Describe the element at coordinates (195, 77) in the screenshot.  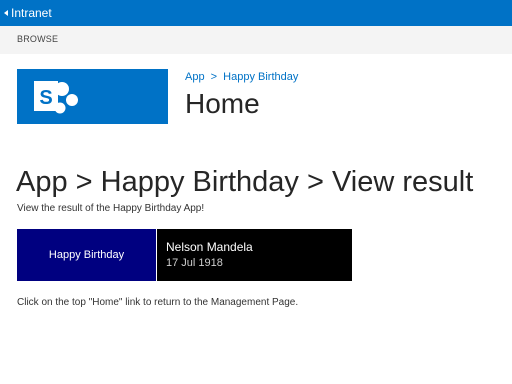
I see `breadcrumb-app: App` at that location.